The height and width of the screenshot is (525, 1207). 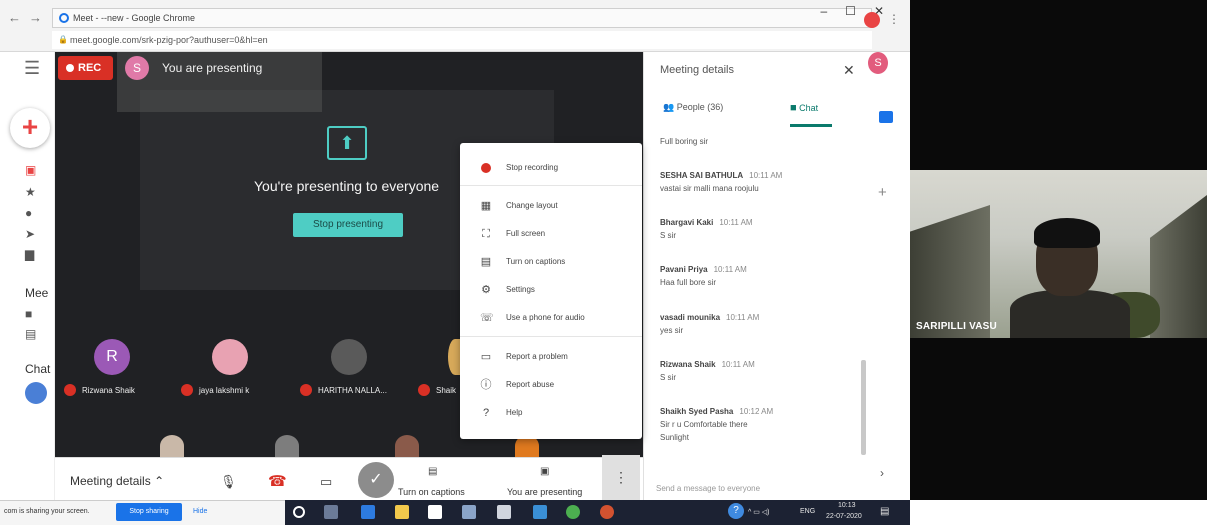 I want to click on camera-icon: ▭, so click(x=326, y=482).